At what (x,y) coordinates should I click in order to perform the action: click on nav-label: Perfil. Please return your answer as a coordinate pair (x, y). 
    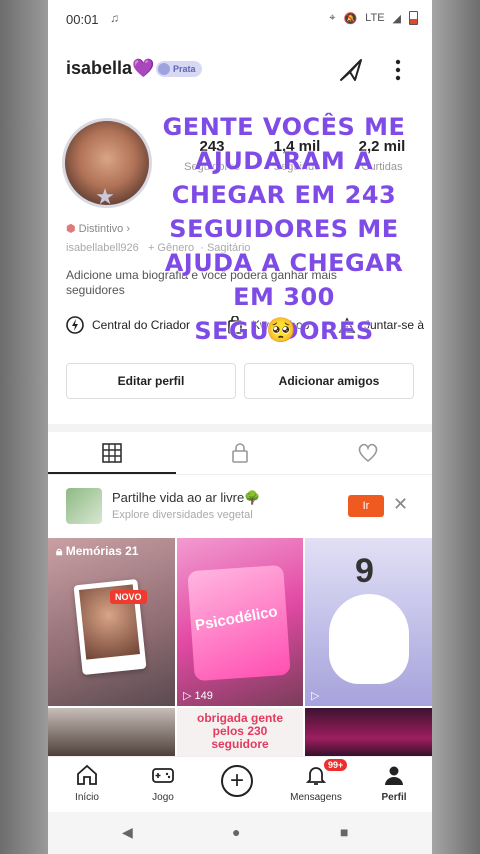
    Looking at the image, I should click on (394, 797).